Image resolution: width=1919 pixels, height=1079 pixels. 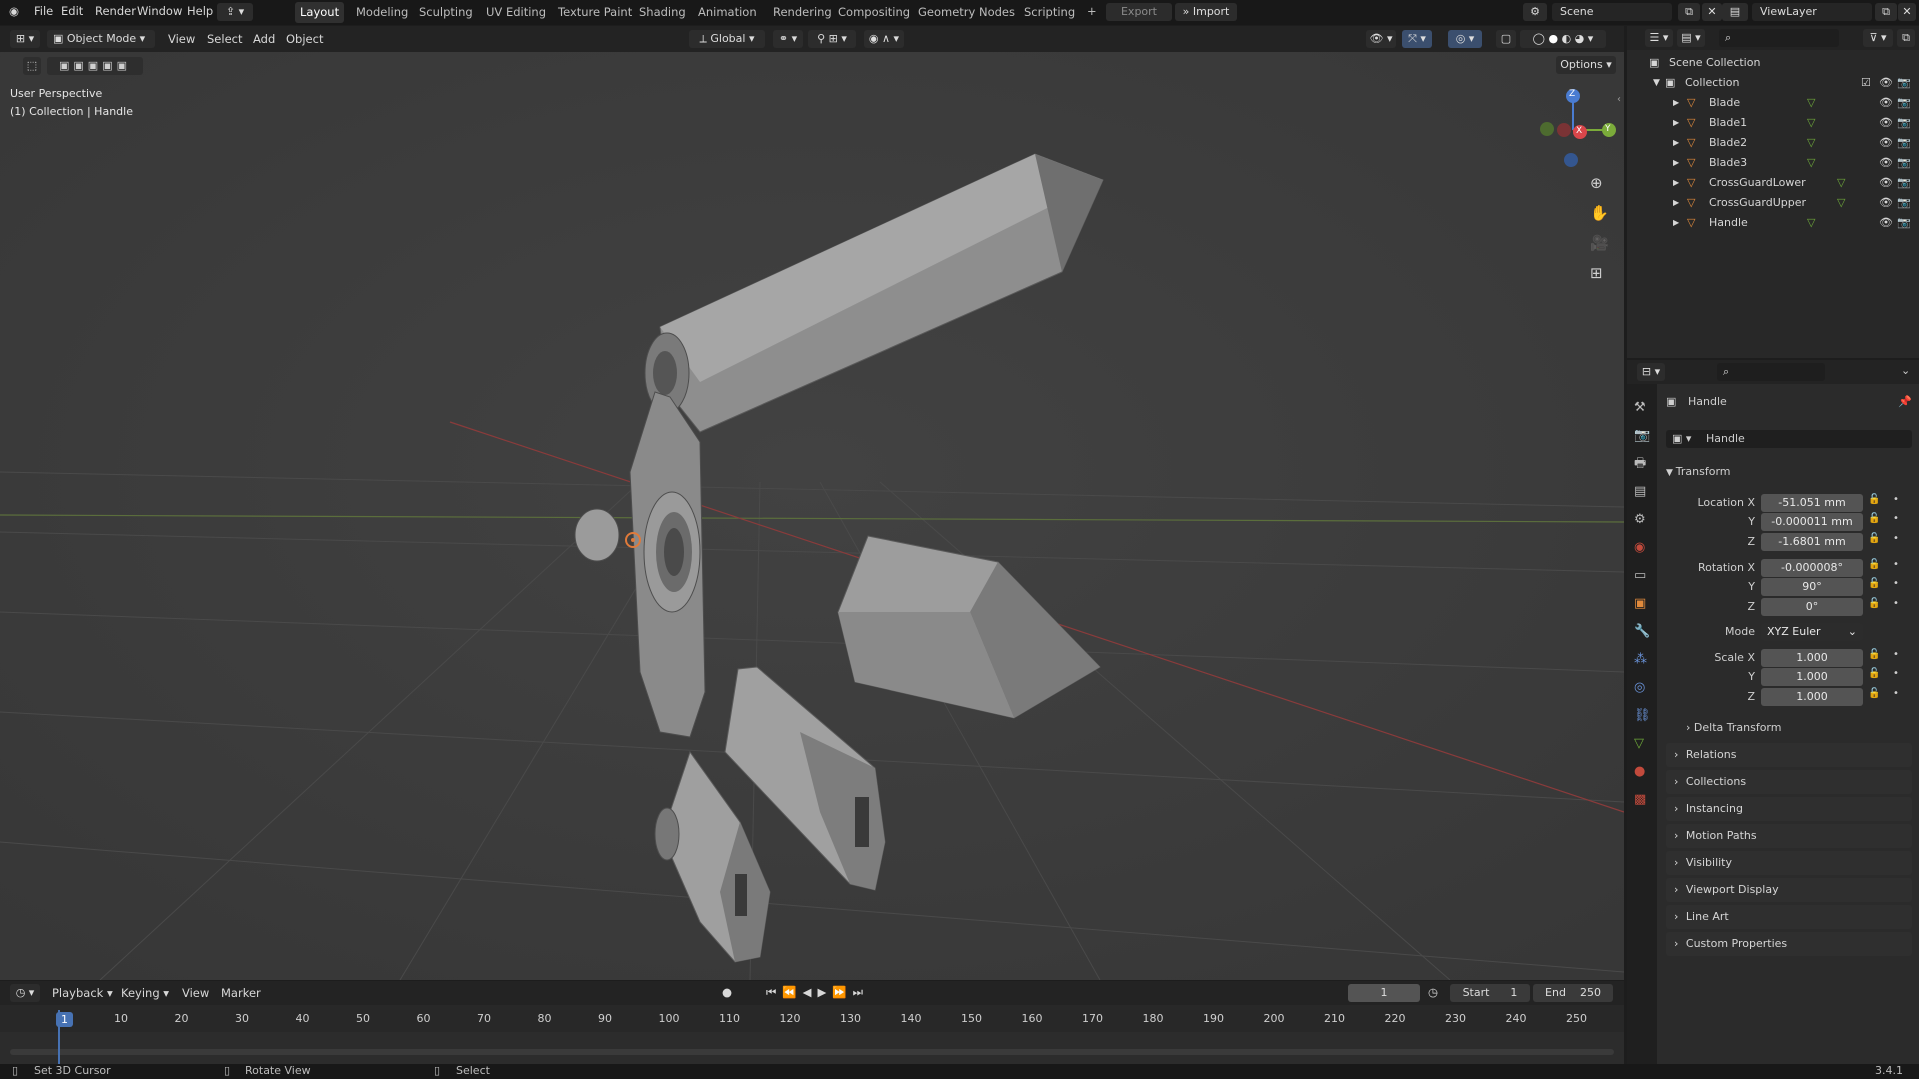 What do you see at coordinates (1642, 772) in the screenshot?
I see `material-tab-icon: ●` at bounding box center [1642, 772].